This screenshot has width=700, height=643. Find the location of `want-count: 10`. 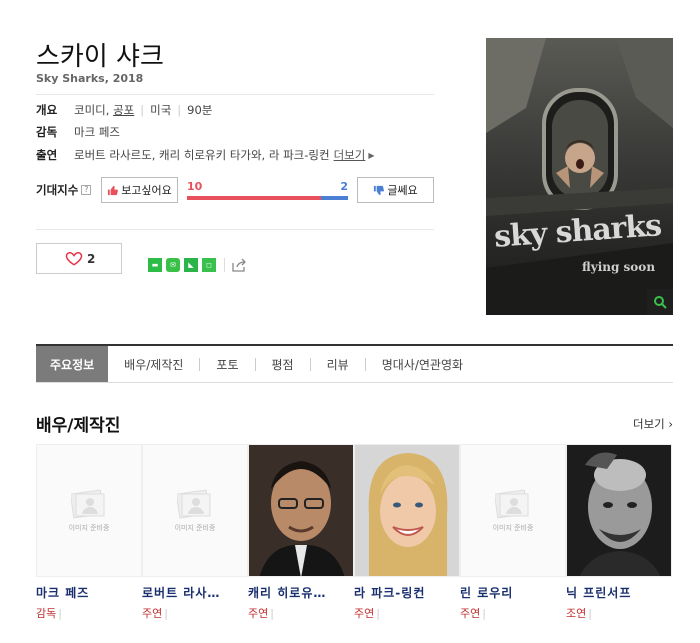

want-count: 10 is located at coordinates (195, 186).